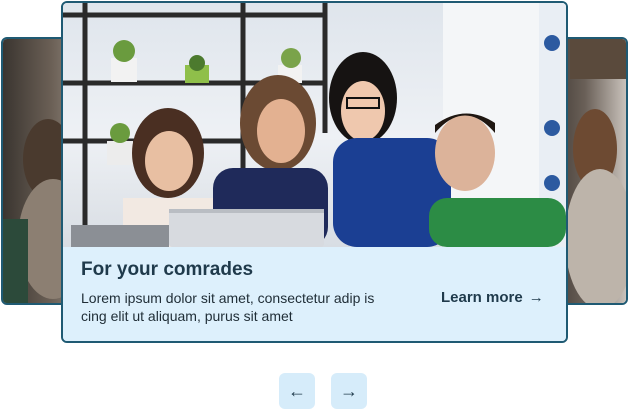 This screenshot has width=629, height=409. I want to click on arrow-left-icon: ←, so click(297, 390).